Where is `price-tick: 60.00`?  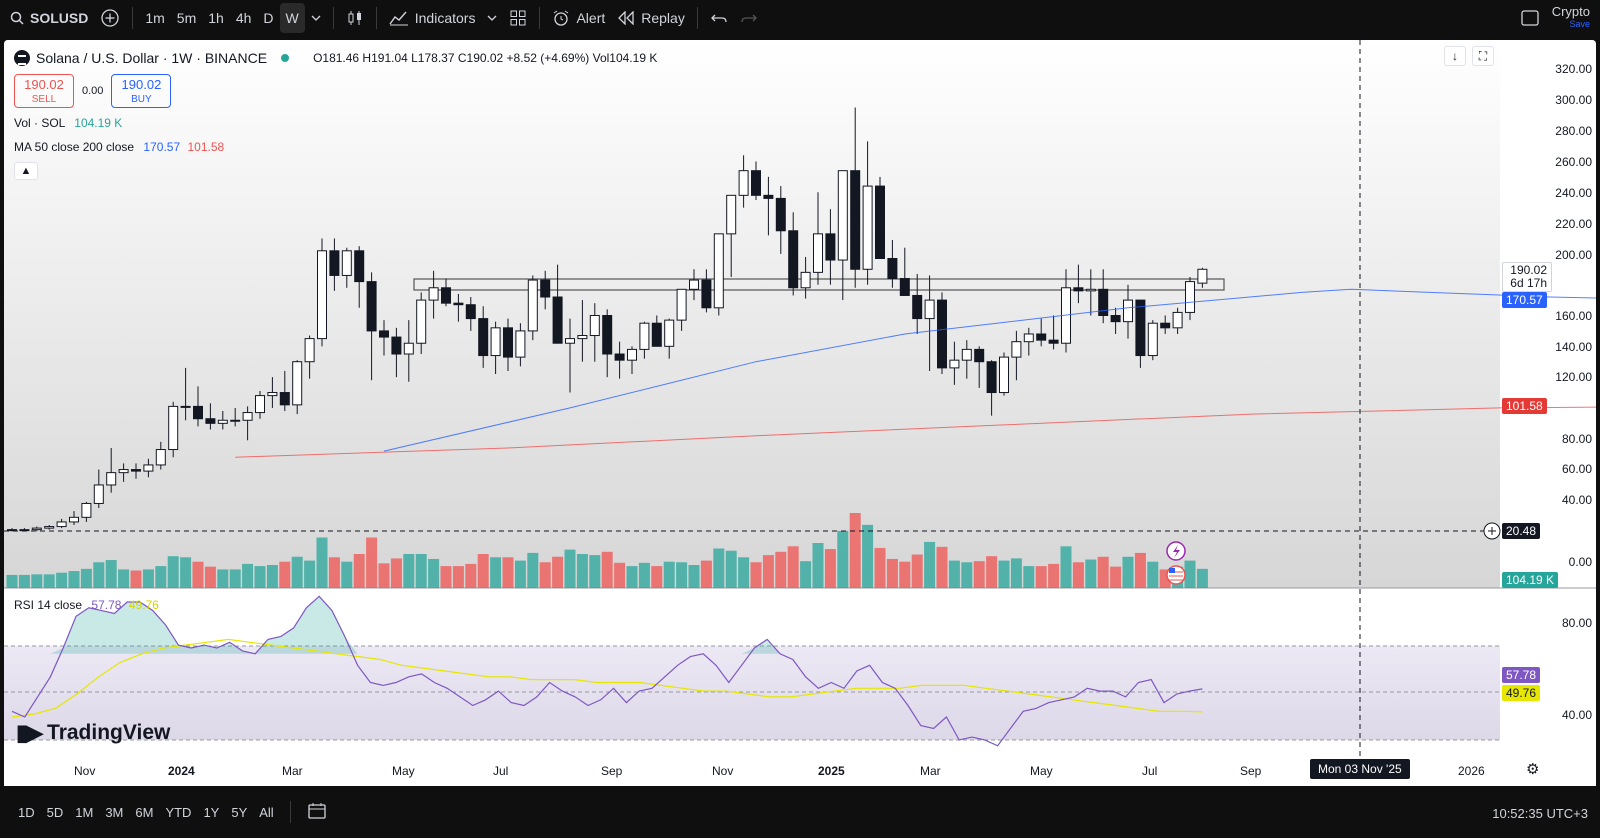
price-tick: 60.00 is located at coordinates (1576, 469).